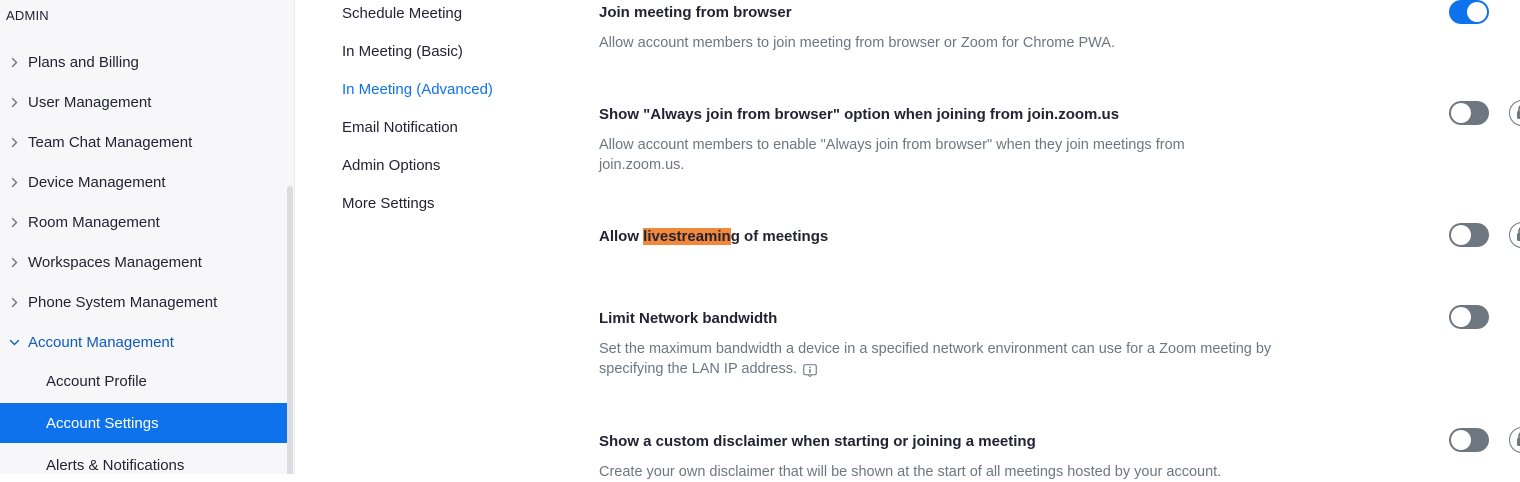  What do you see at coordinates (402, 13) in the screenshot?
I see `category-schedule-meeting: Schedule Meeting` at bounding box center [402, 13].